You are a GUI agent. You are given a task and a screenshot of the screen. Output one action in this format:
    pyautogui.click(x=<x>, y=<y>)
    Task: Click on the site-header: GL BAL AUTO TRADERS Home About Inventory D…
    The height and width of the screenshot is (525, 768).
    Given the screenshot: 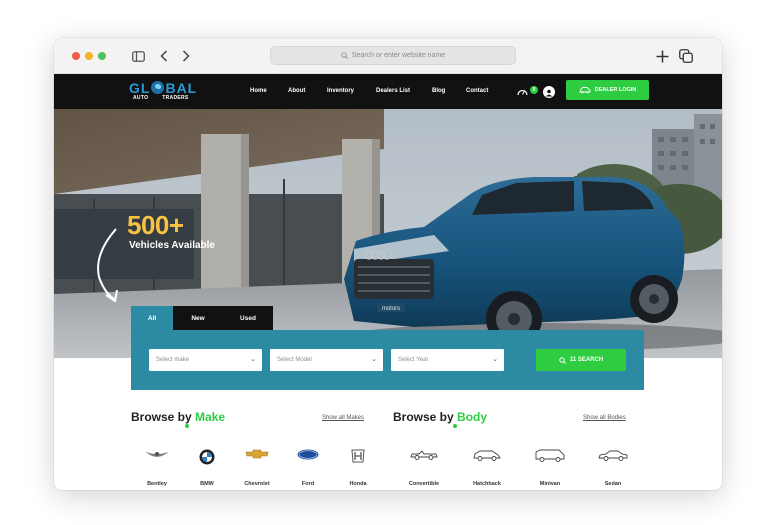 What is the action you would take?
    pyautogui.click(x=388, y=91)
    